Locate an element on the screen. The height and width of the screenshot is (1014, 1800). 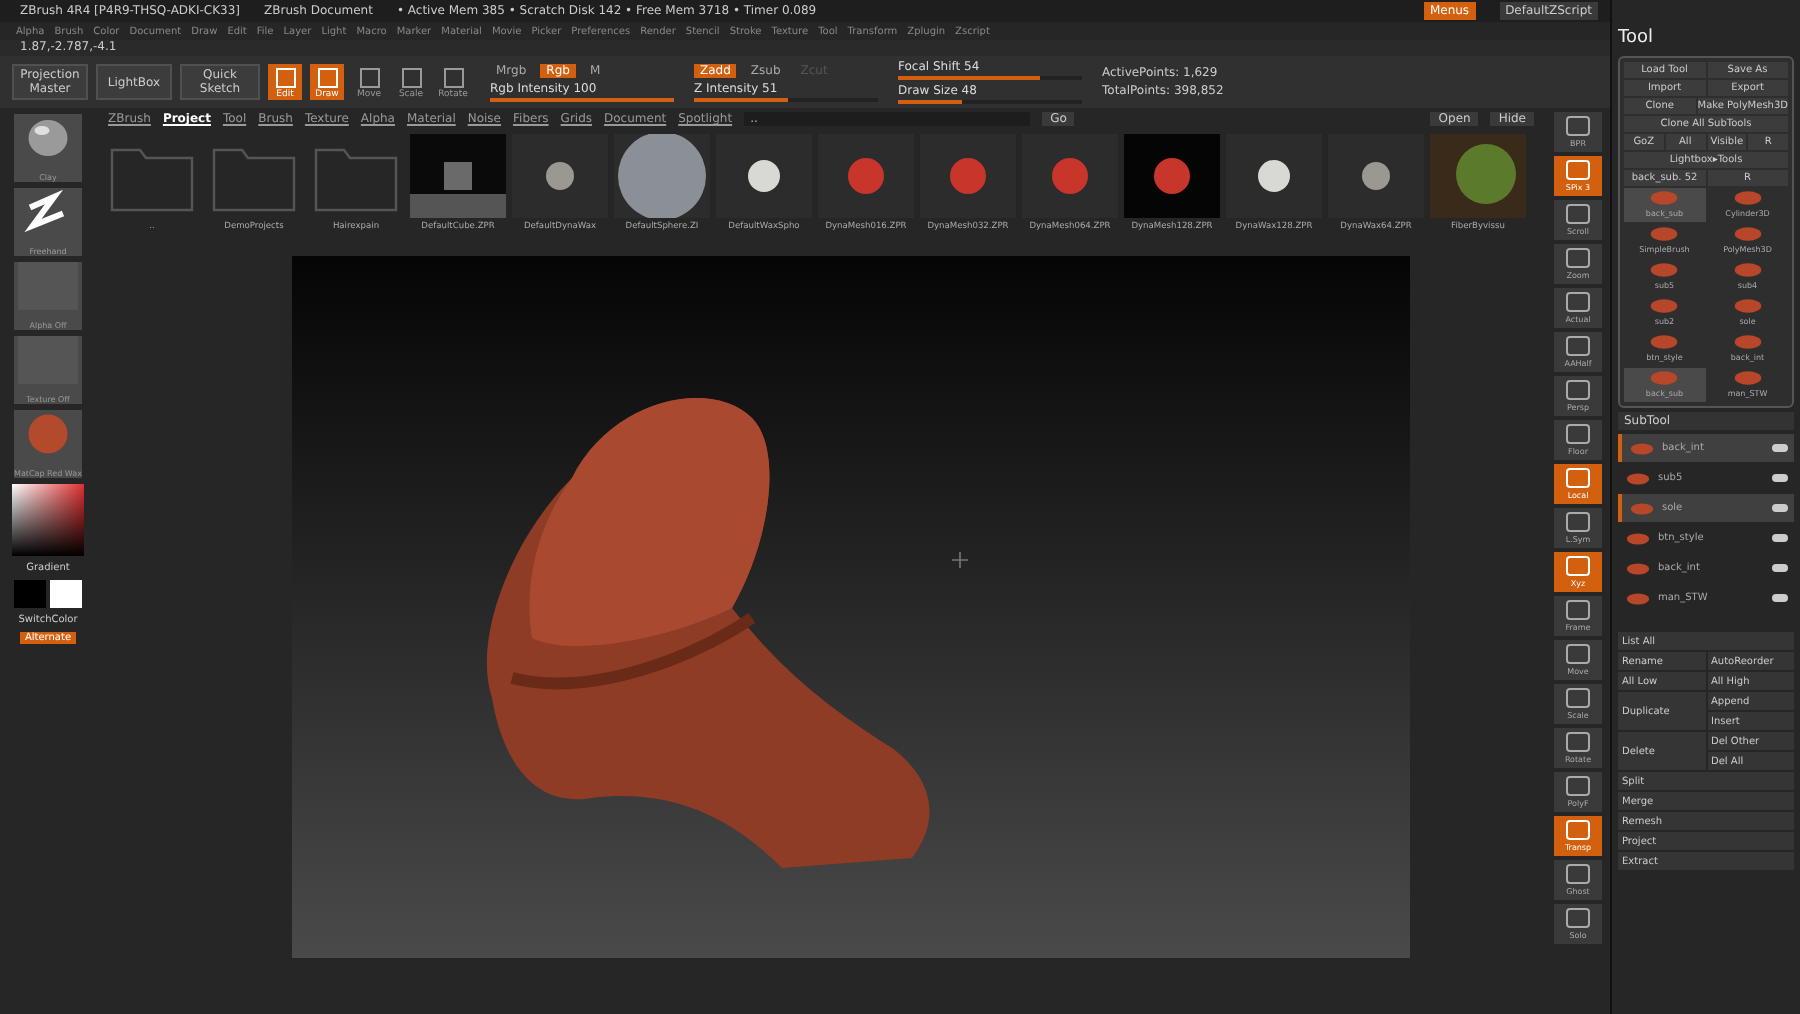
cube-thumbnail is located at coordinates (458, 176).